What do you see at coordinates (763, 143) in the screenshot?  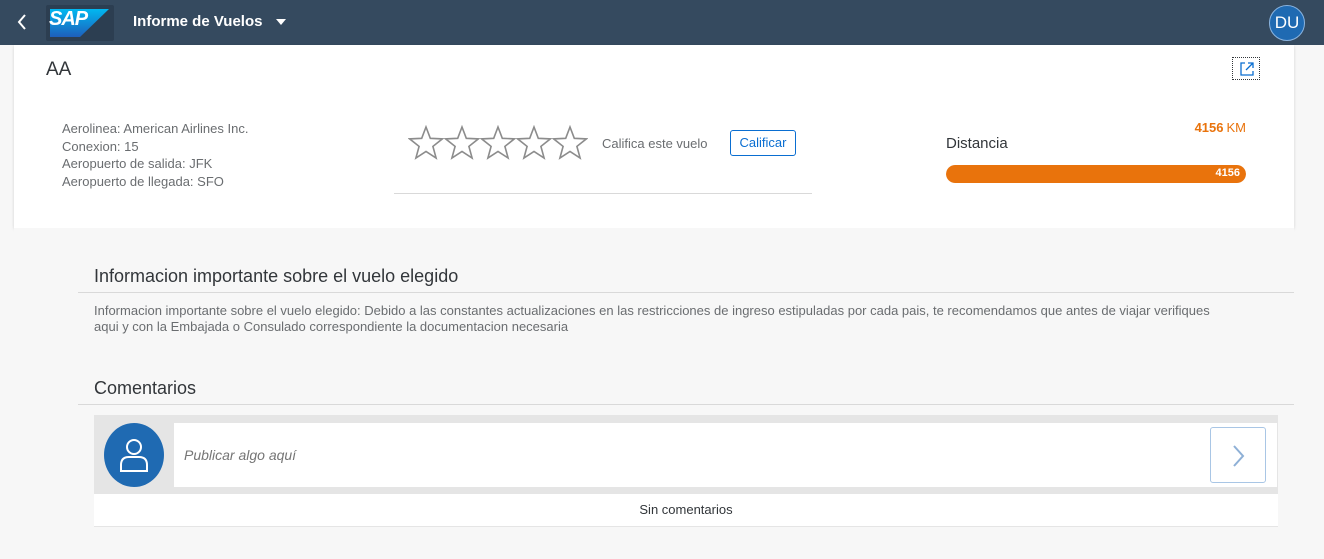 I see `rate-button: Calificar` at bounding box center [763, 143].